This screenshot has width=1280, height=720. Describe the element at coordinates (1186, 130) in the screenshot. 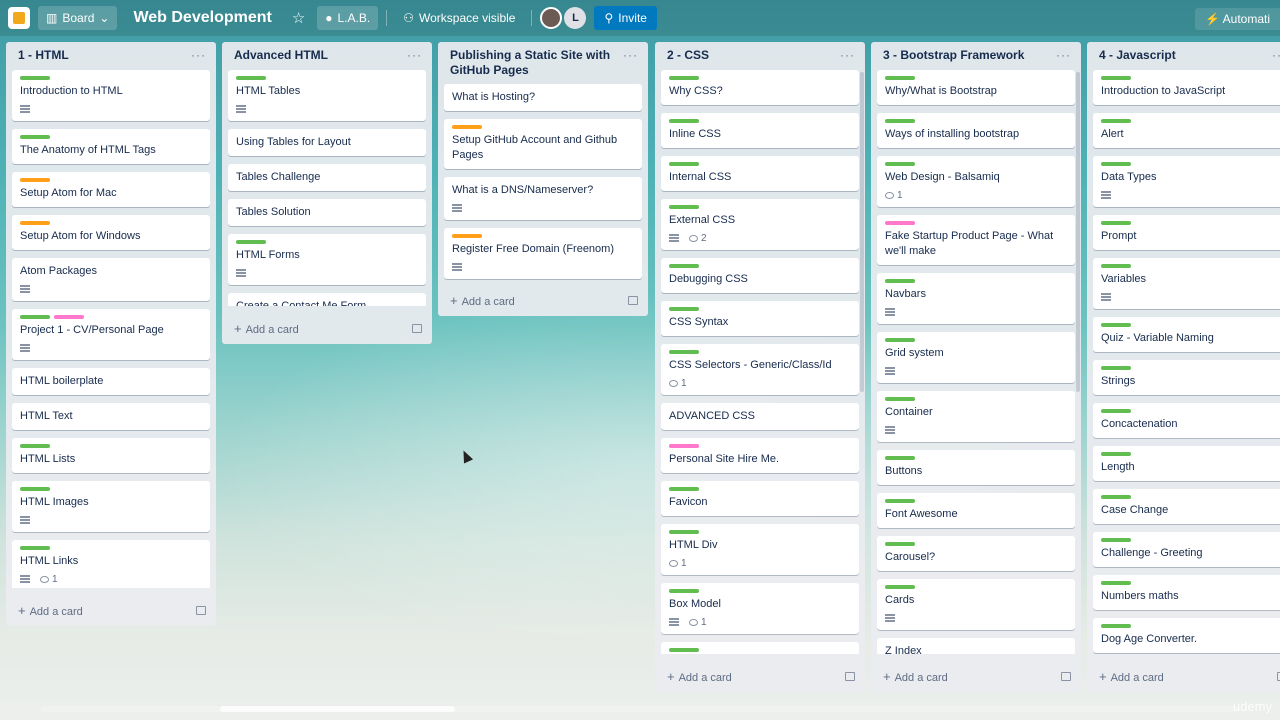

I see `card: Alert` at that location.